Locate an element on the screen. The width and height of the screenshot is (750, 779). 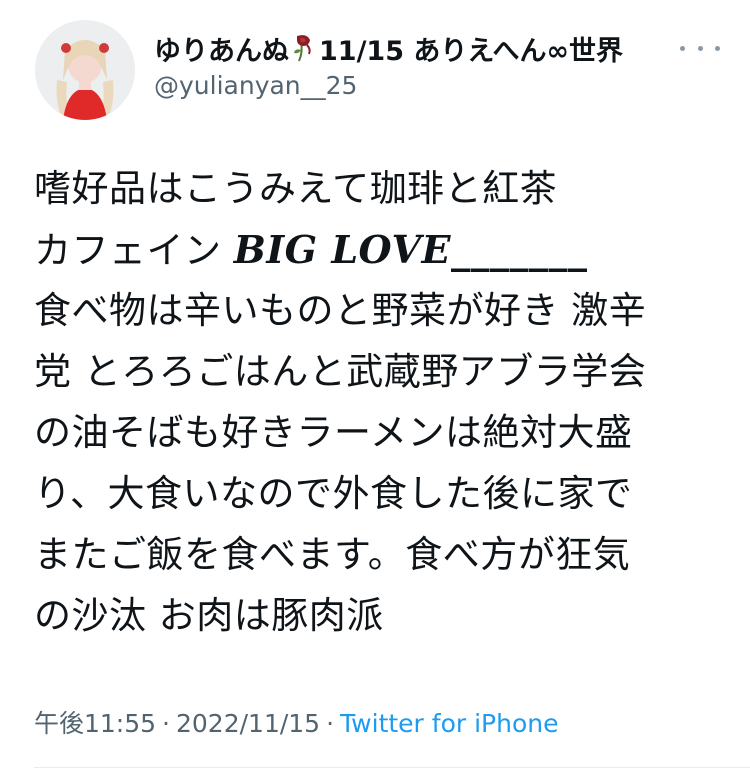
display-name-part: ゆりあんぬ is located at coordinates (221, 51).